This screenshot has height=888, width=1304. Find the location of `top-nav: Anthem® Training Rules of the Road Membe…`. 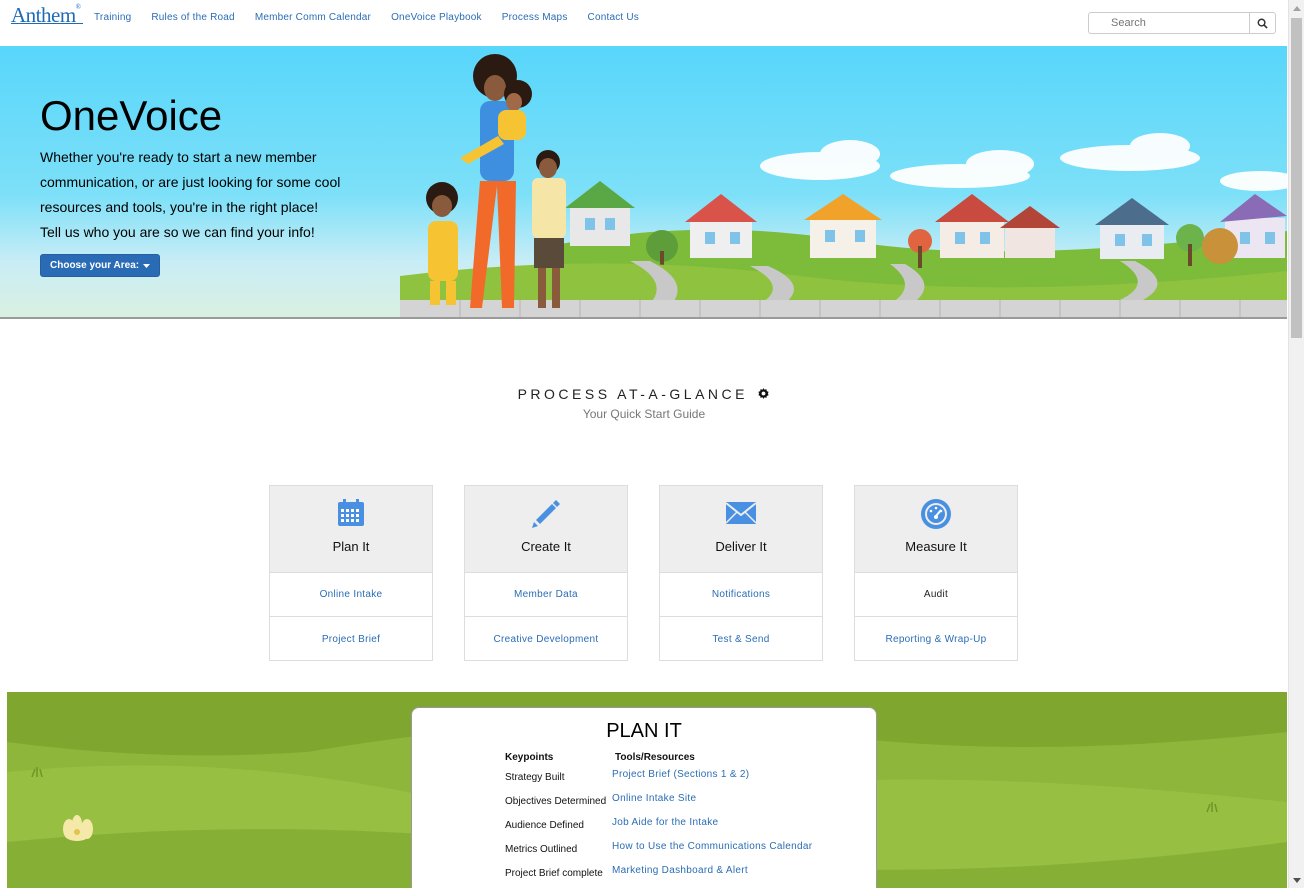

top-nav: Anthem® Training Rules of the Road Membe… is located at coordinates (644, 23).